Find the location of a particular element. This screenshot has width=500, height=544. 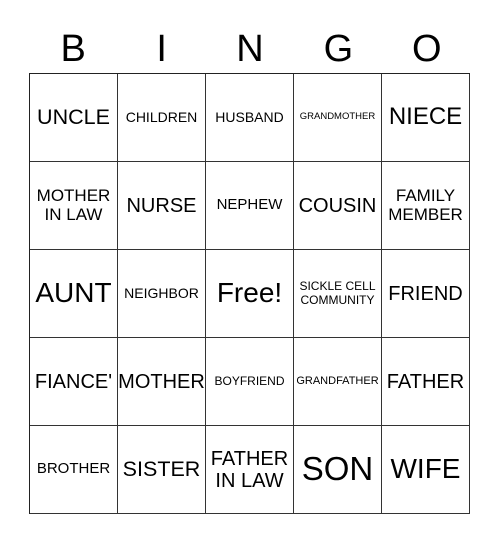

bingo-cell: FIANCE' is located at coordinates (74, 382).